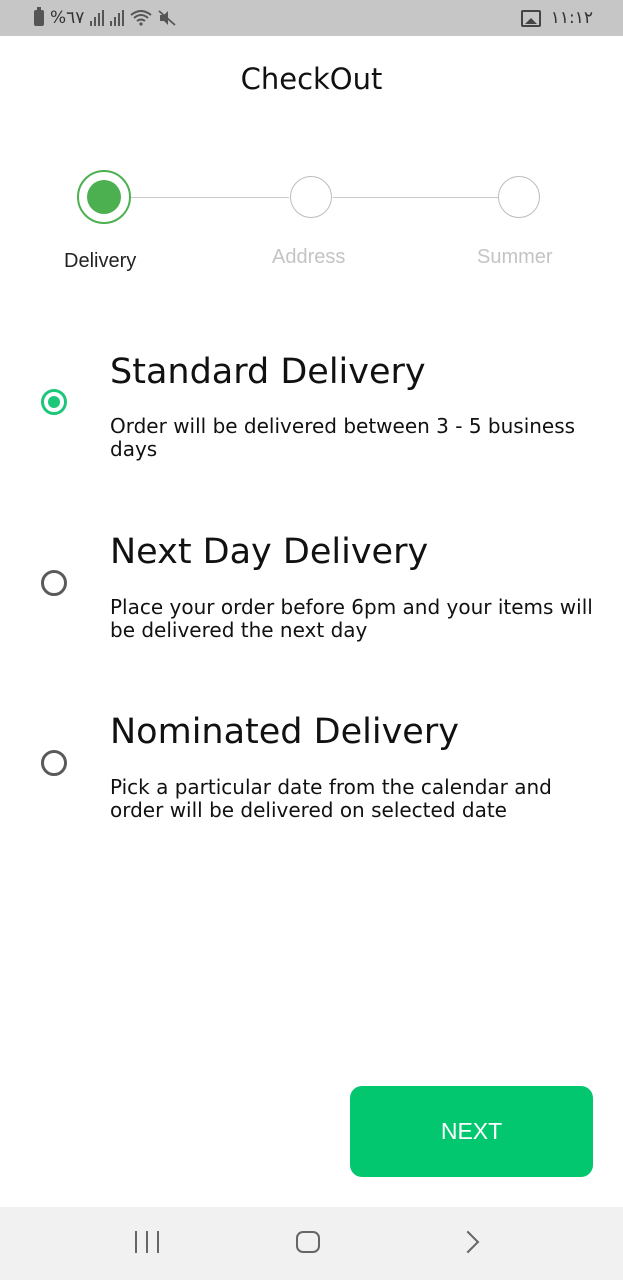  What do you see at coordinates (269, 552) in the screenshot?
I see `option-title: Next Day Delivery` at bounding box center [269, 552].